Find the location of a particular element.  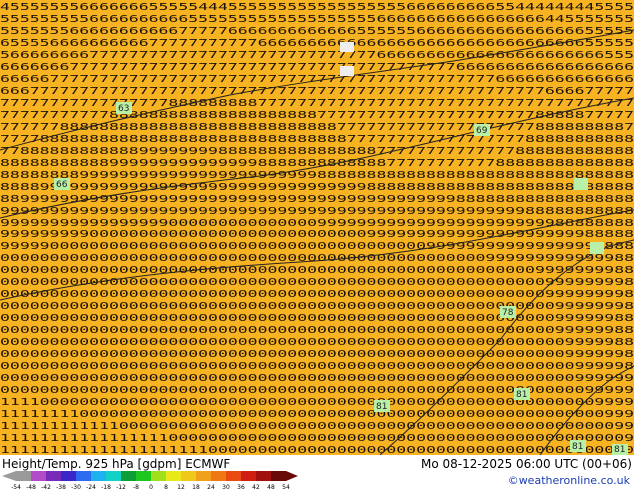

contour-label: 66 is located at coordinates (62, 184).